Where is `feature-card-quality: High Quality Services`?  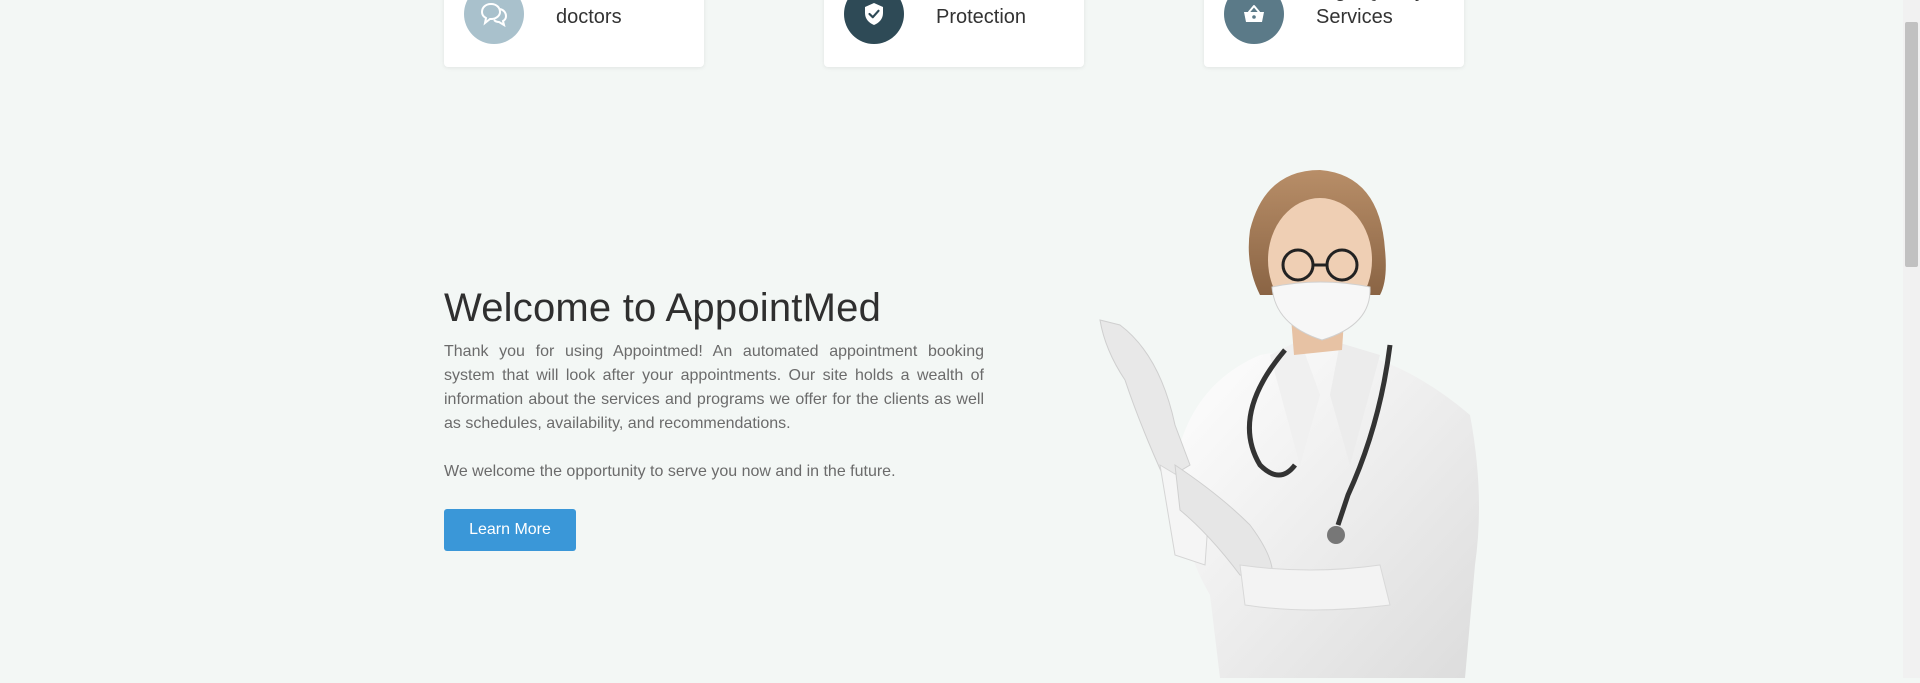 feature-card-quality: High Quality Services is located at coordinates (1334, 33).